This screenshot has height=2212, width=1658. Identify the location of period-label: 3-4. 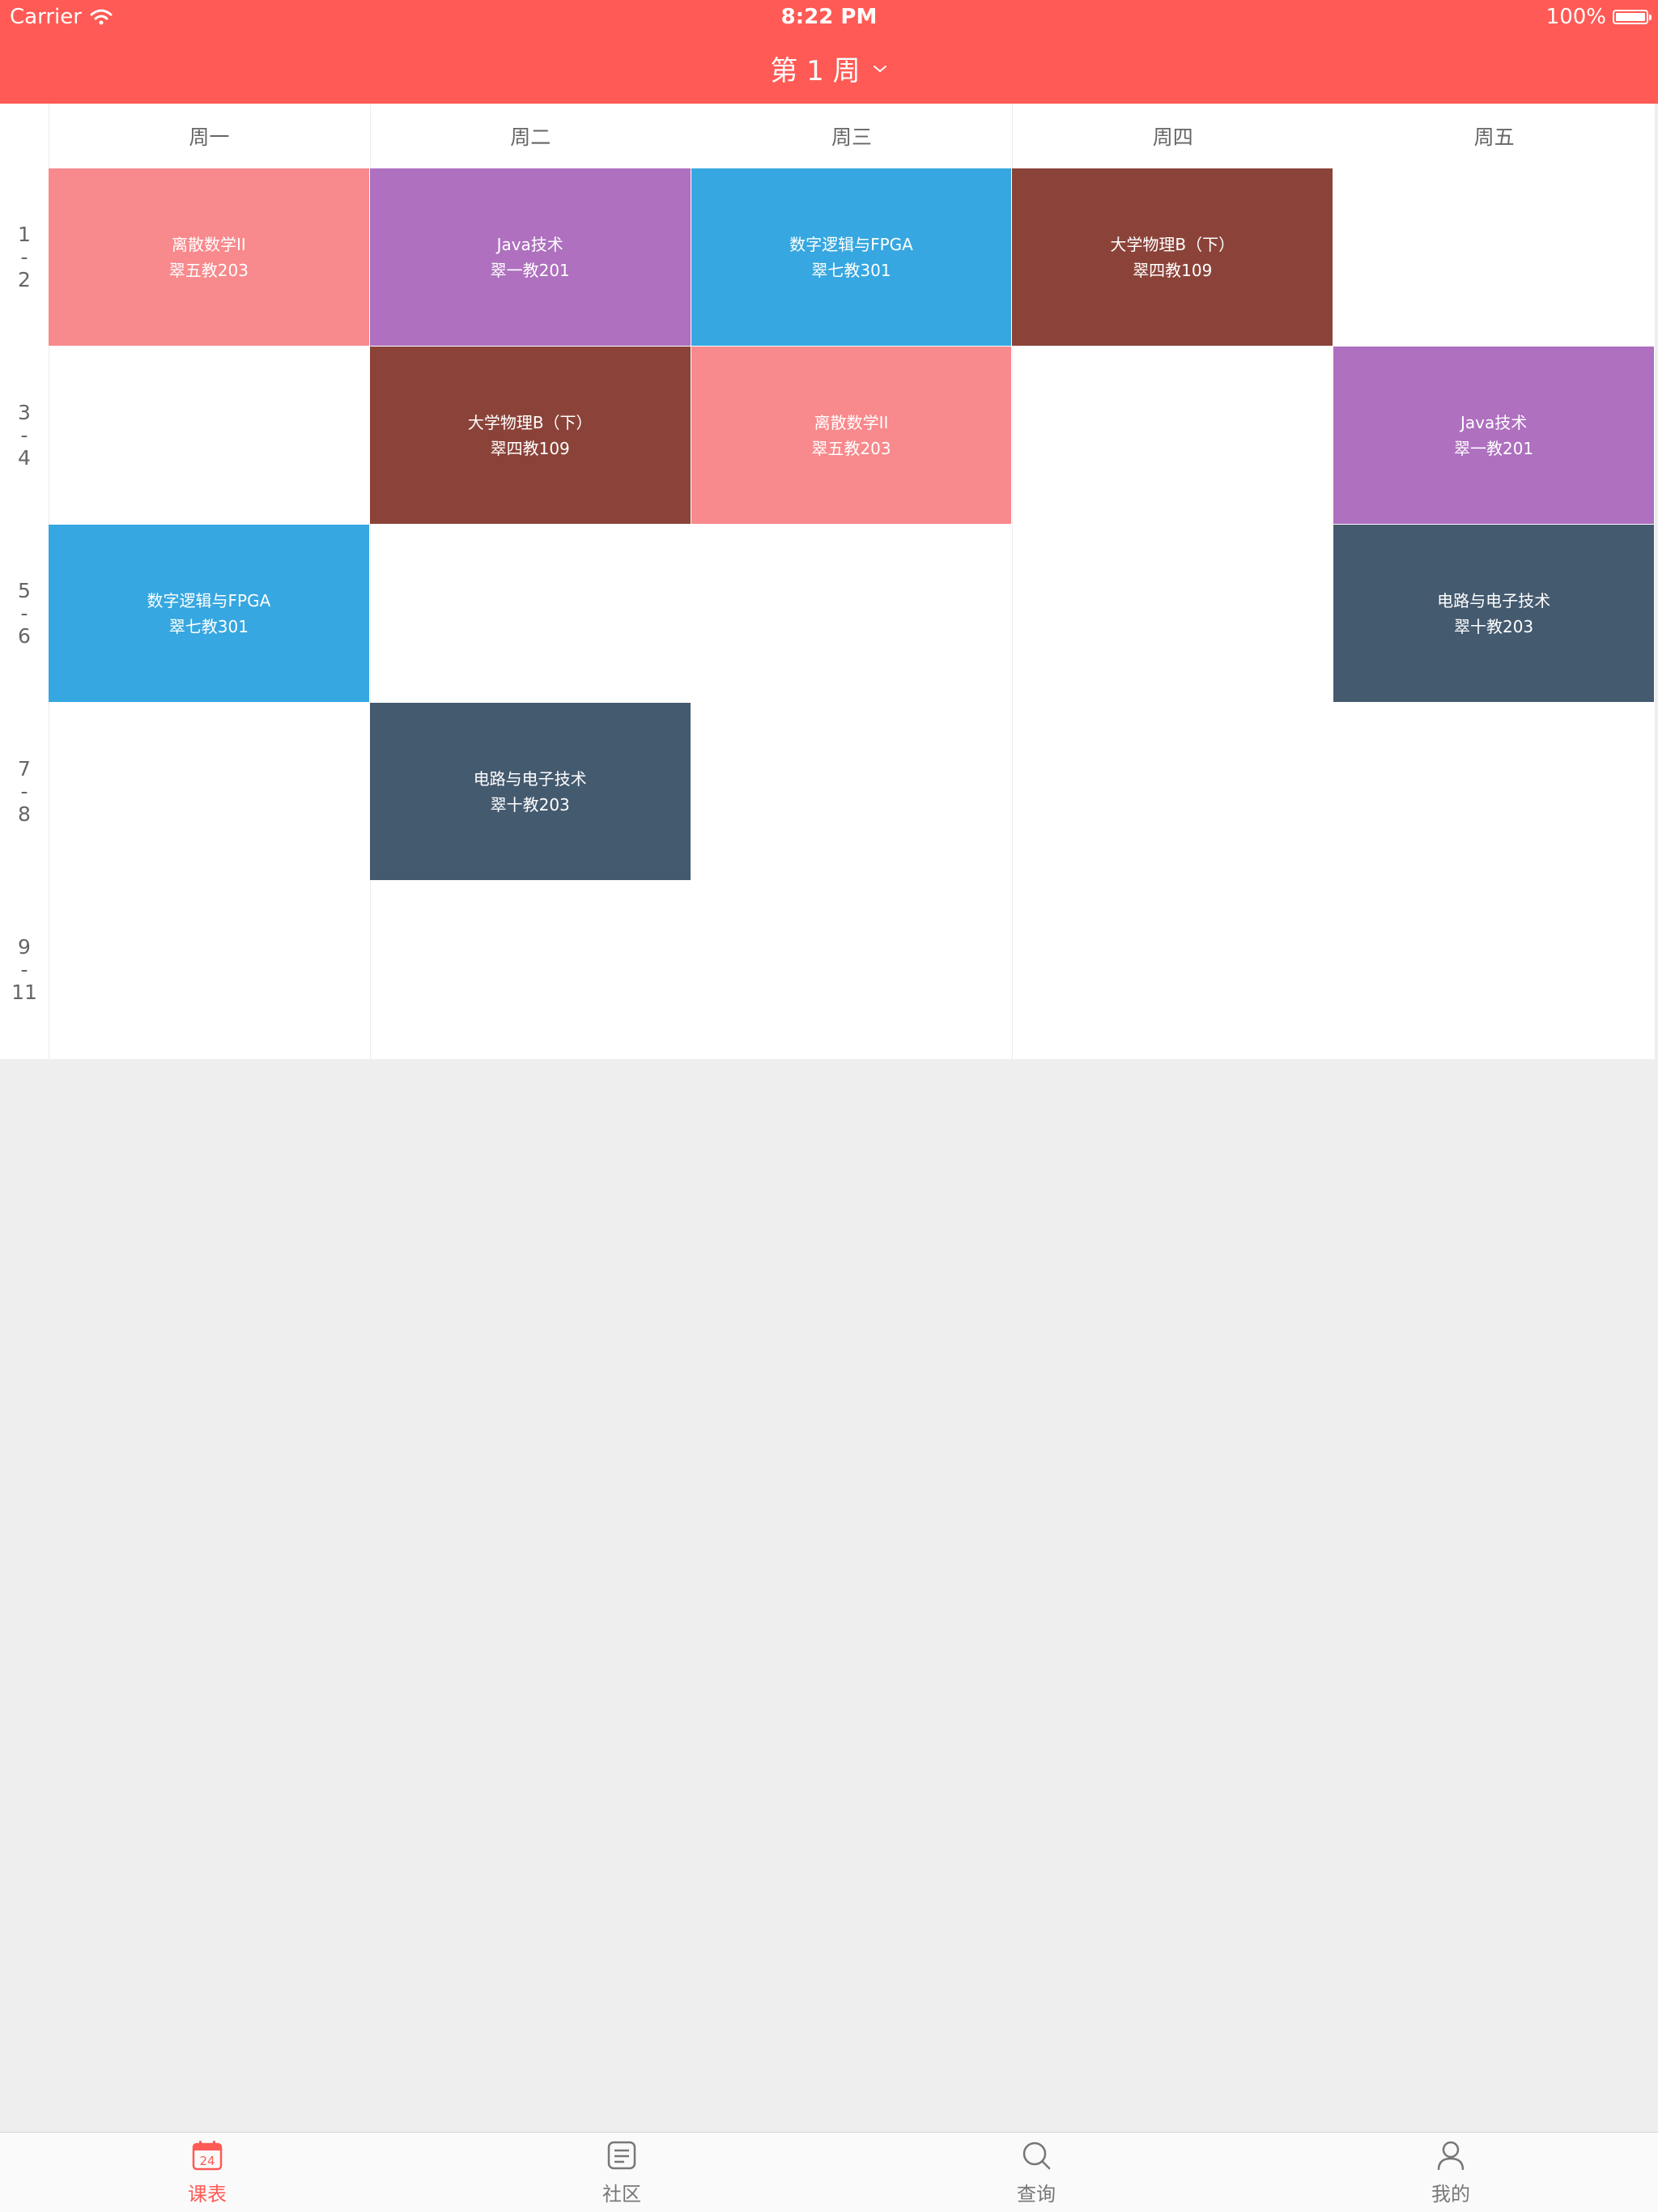
(24, 436).